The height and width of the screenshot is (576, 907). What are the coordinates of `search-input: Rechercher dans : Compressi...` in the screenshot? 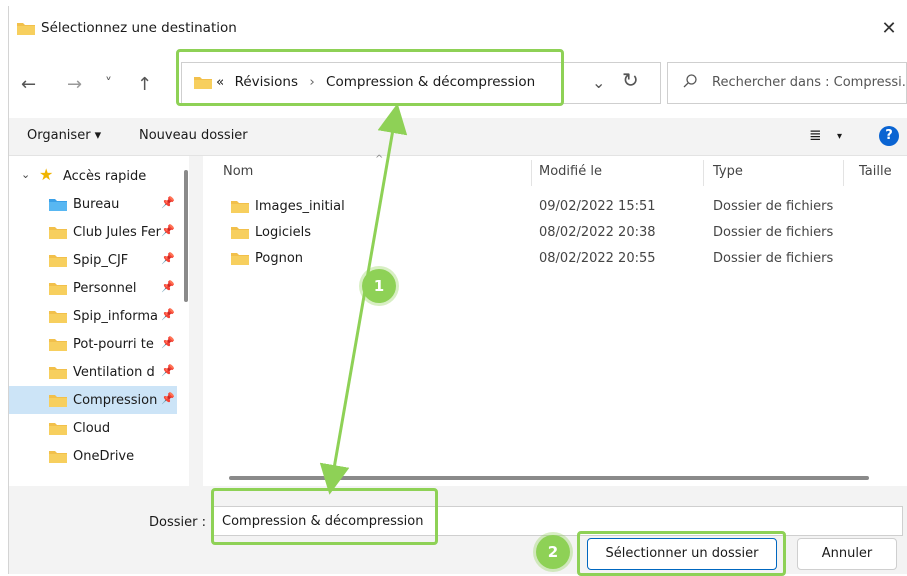 It's located at (809, 82).